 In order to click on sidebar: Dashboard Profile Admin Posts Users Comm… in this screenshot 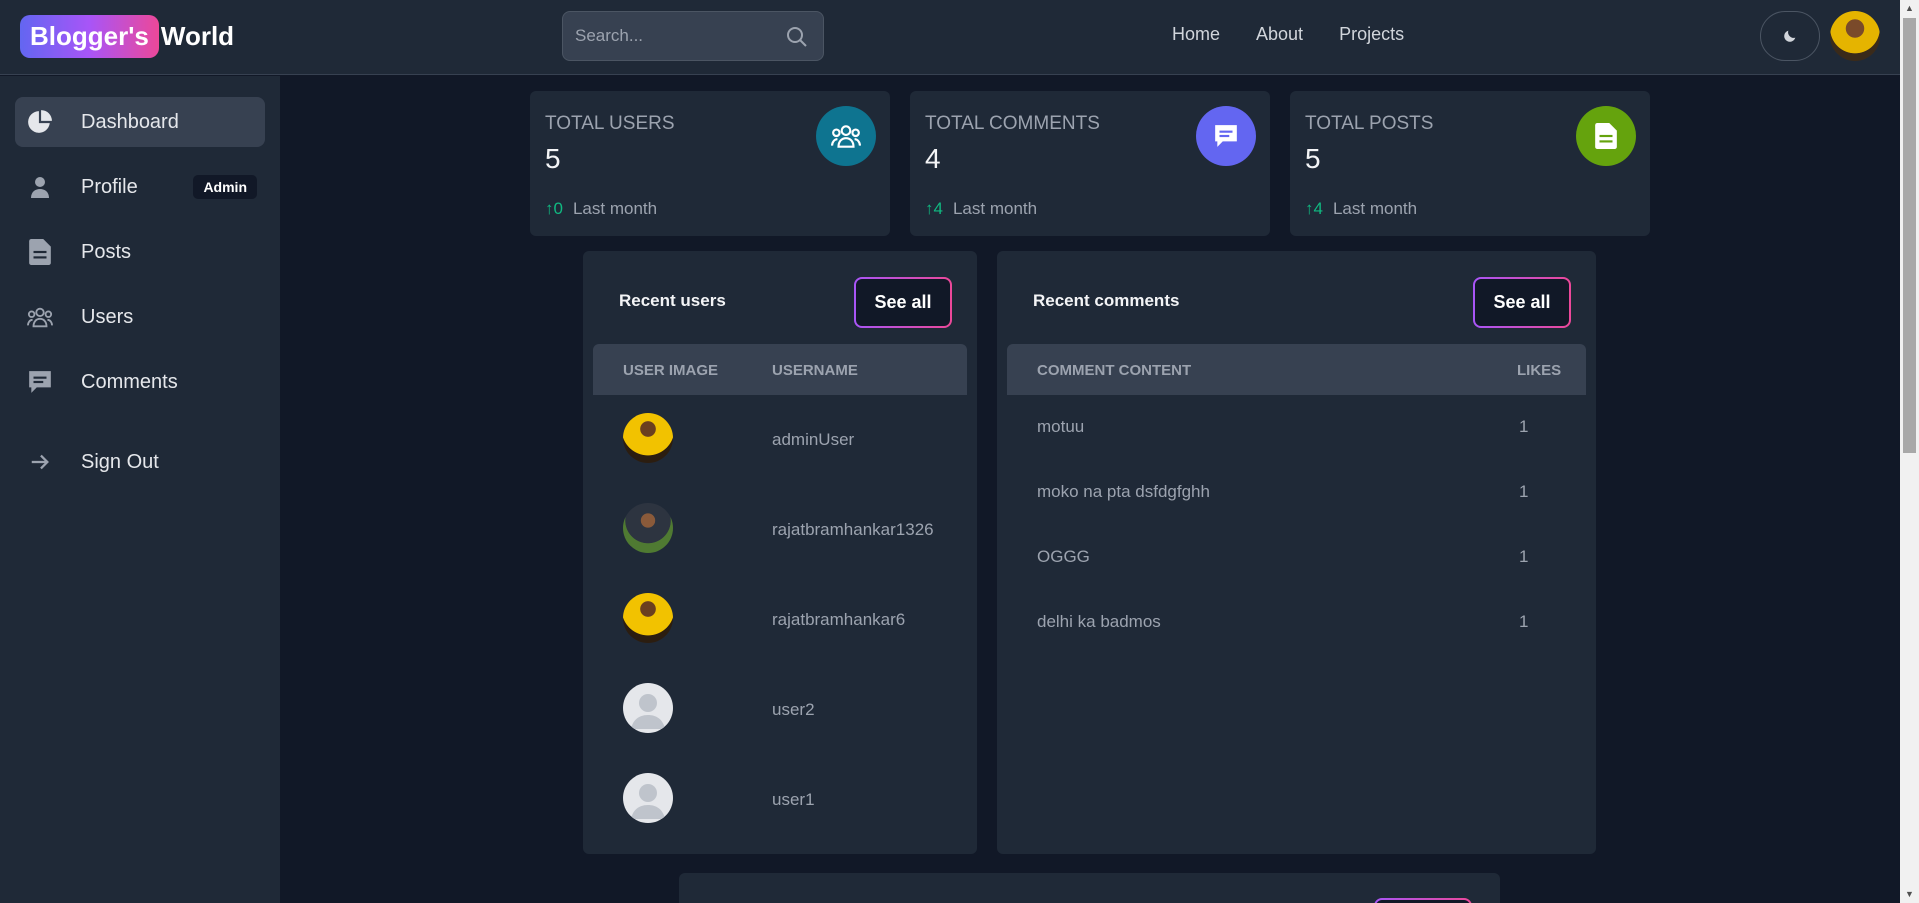, I will do `click(140, 489)`.